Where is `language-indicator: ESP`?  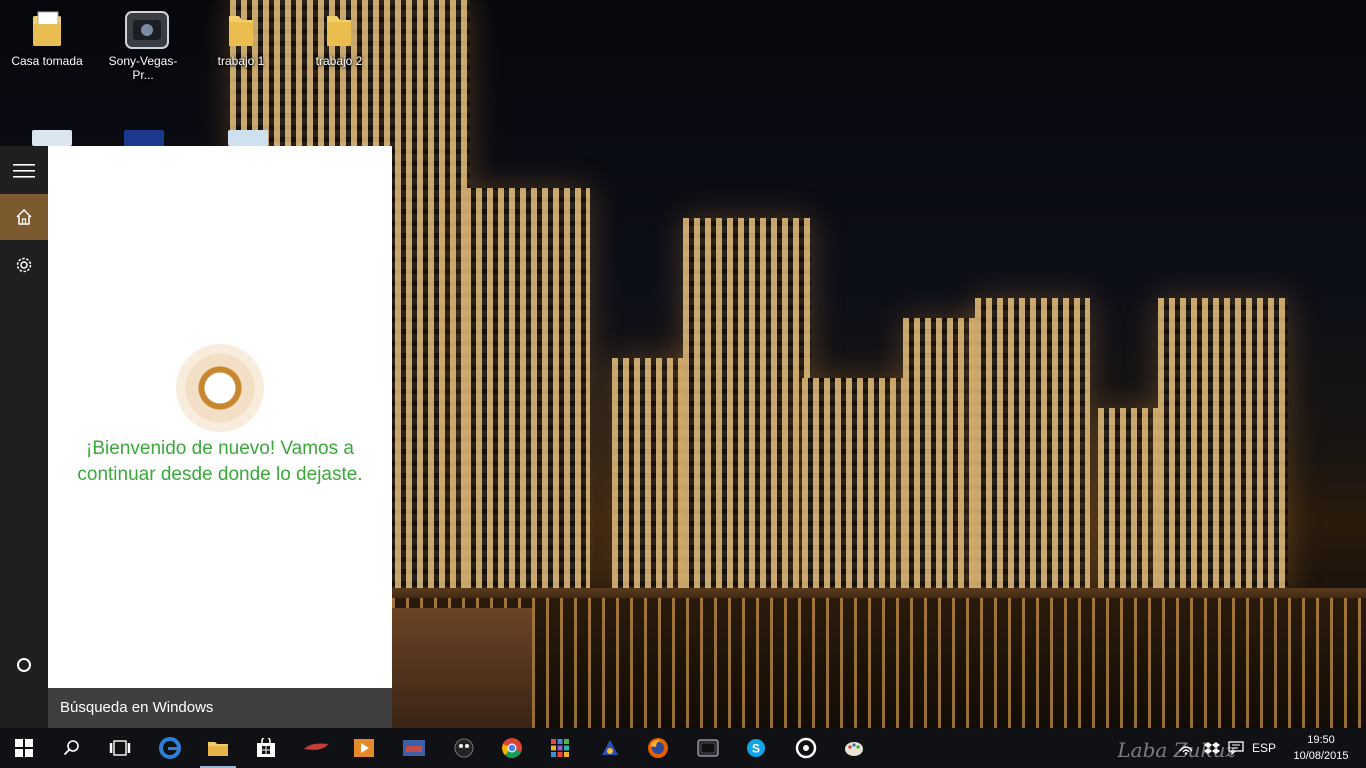
language-indicator: ESP is located at coordinates (1264, 748).